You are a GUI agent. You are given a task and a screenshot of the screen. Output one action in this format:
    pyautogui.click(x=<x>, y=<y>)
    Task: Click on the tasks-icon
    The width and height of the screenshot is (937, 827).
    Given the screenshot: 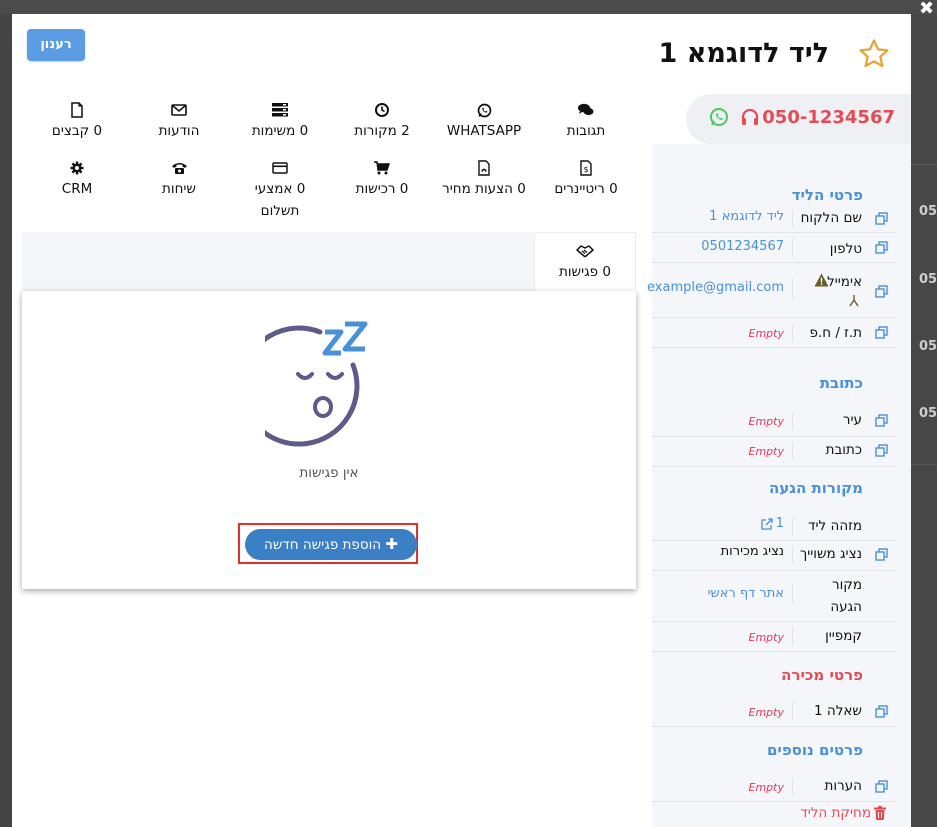 What is the action you would take?
    pyautogui.click(x=280, y=110)
    